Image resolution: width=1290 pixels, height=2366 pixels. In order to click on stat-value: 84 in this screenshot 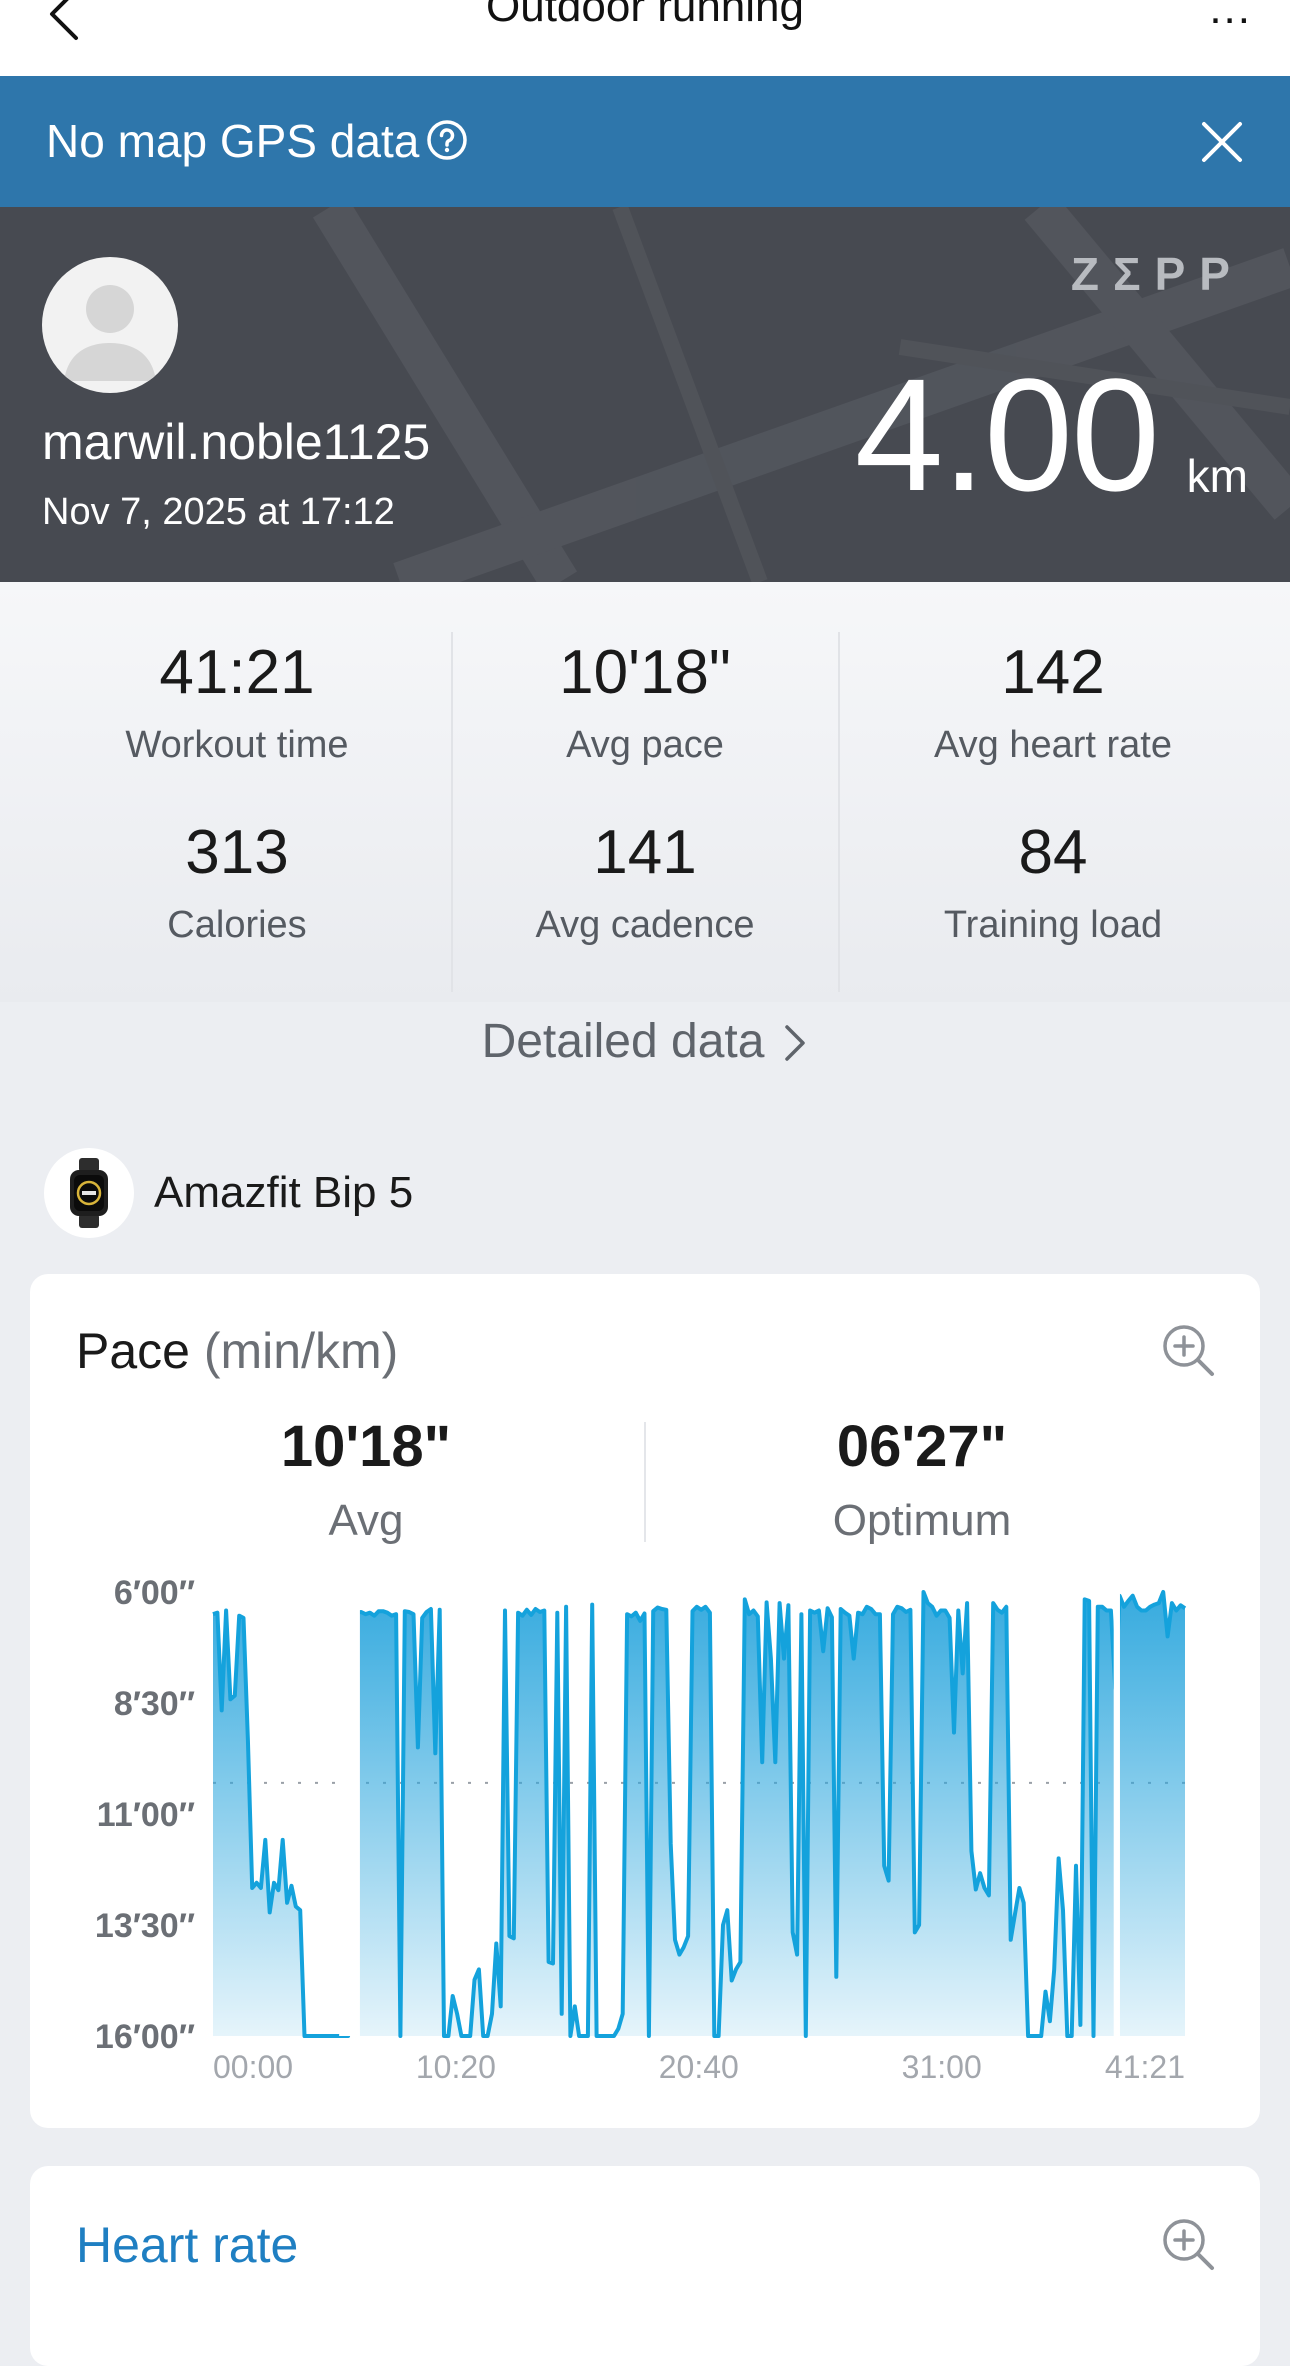, I will do `click(1053, 852)`.